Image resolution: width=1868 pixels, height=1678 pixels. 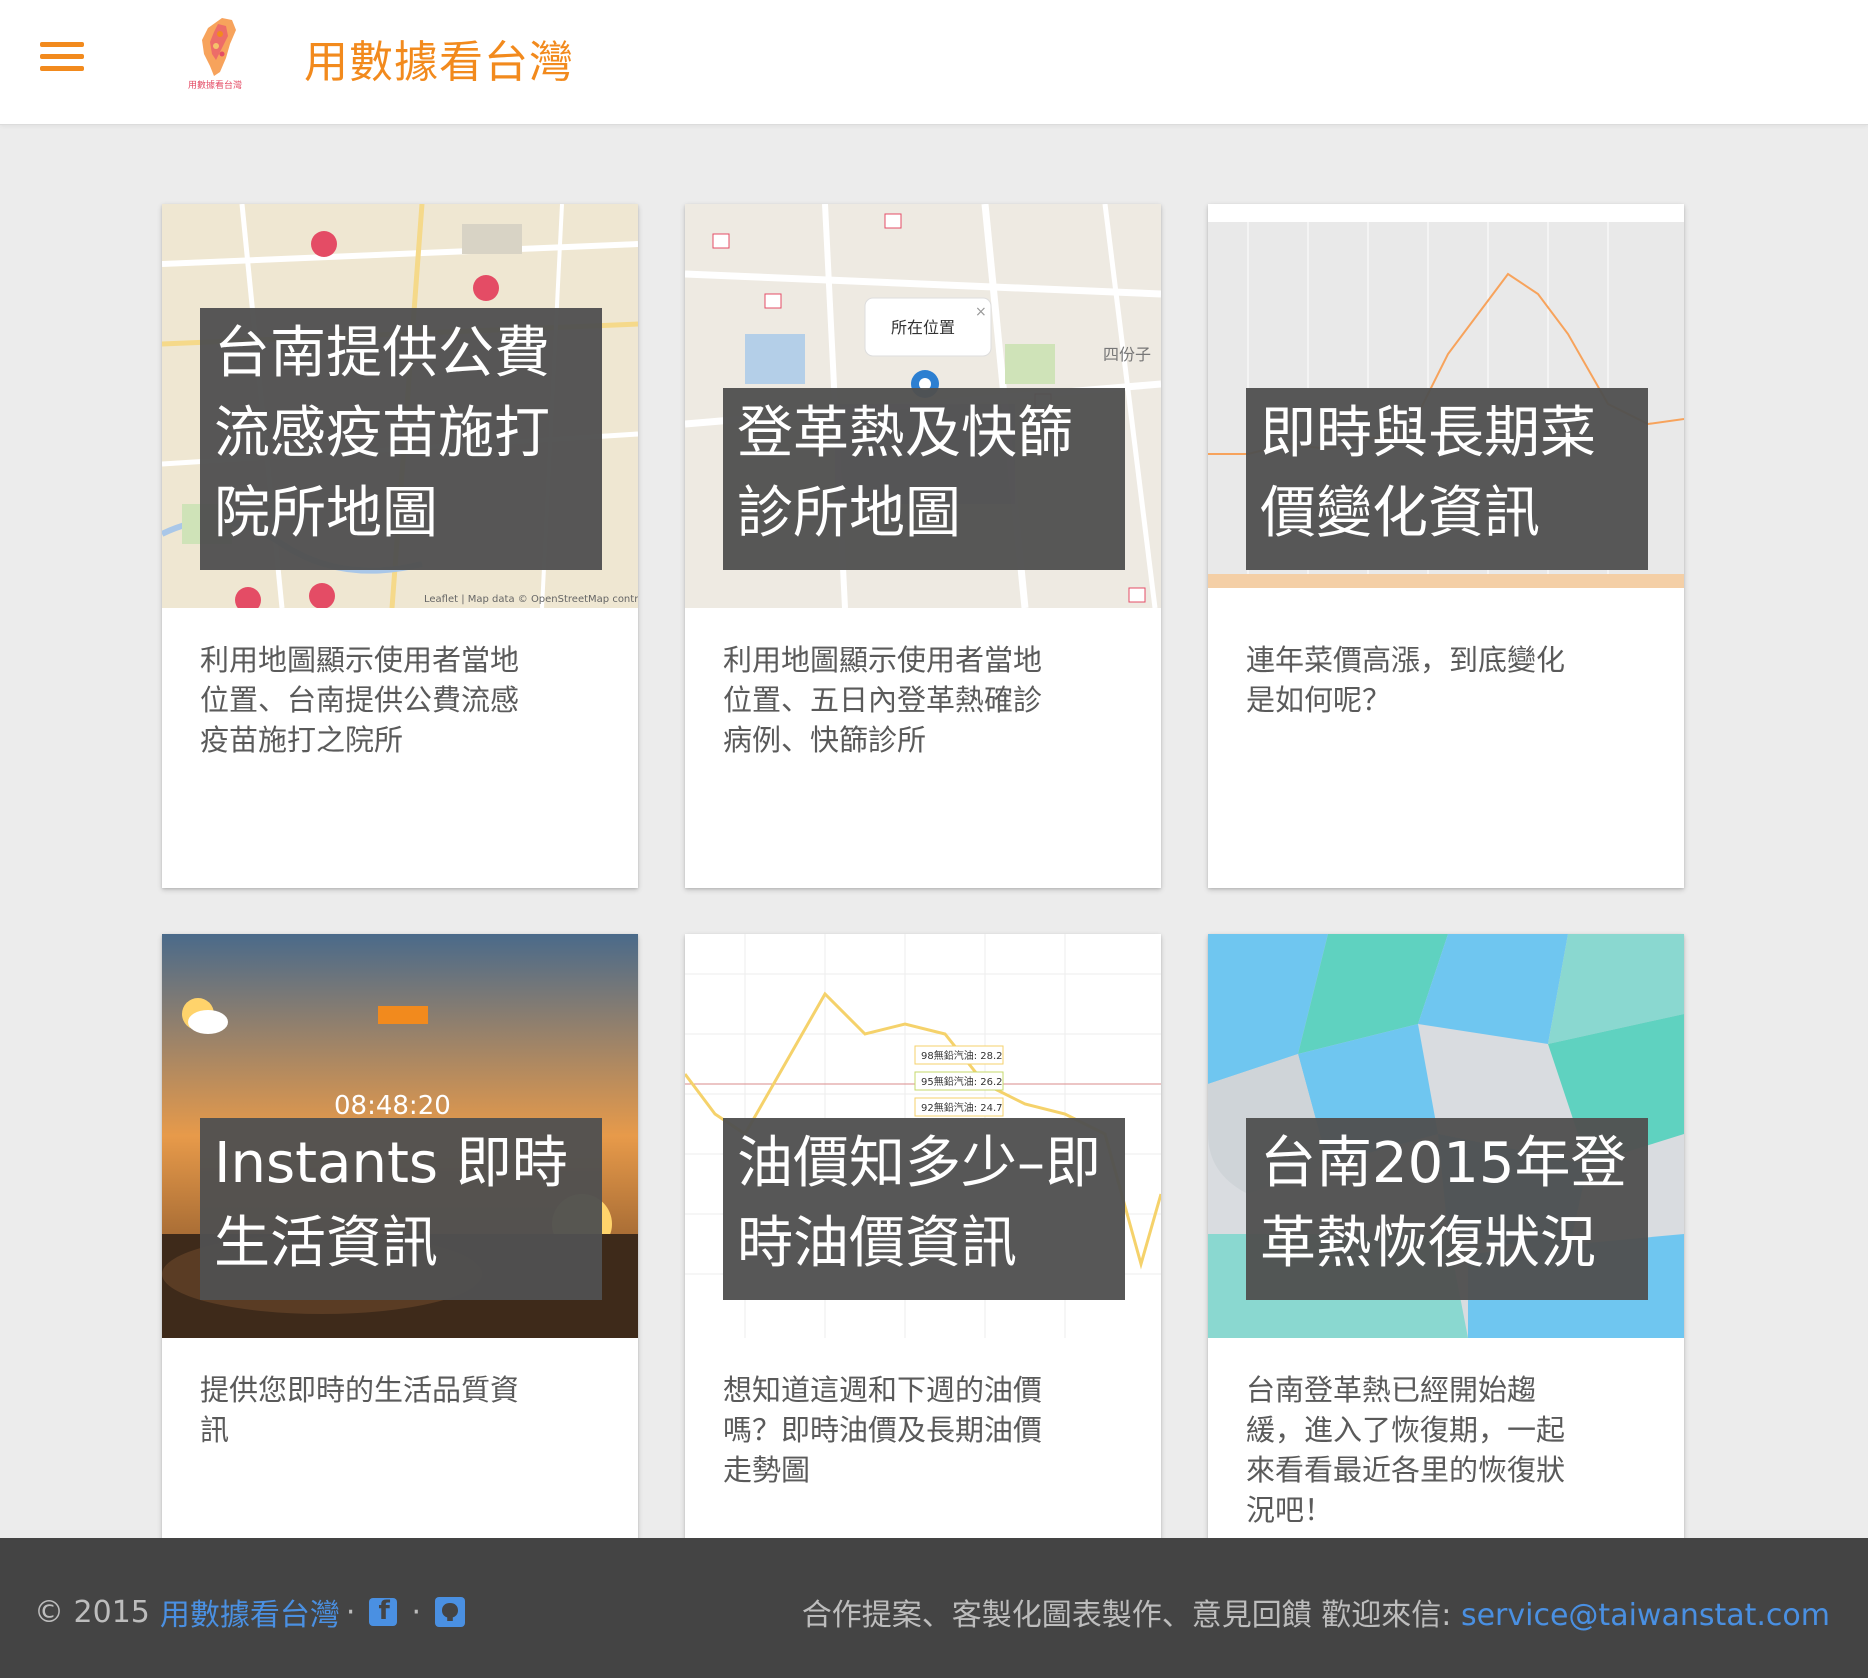 What do you see at coordinates (1447, 479) in the screenshot?
I see `card-title: 即時與長期菜 價變化資訊` at bounding box center [1447, 479].